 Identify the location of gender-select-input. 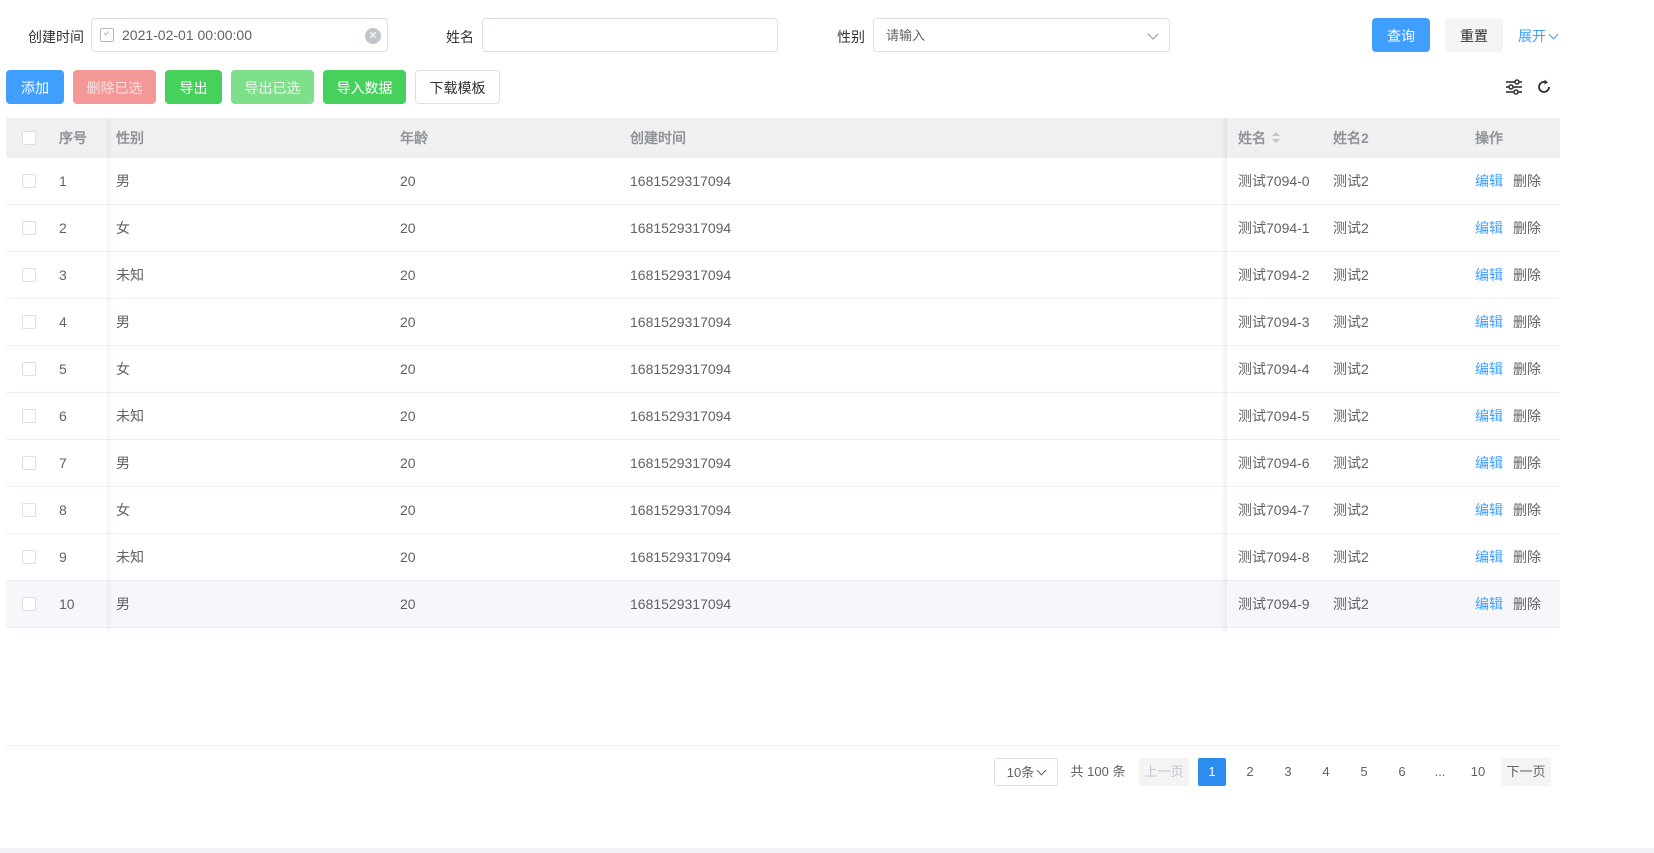
(1026, 35).